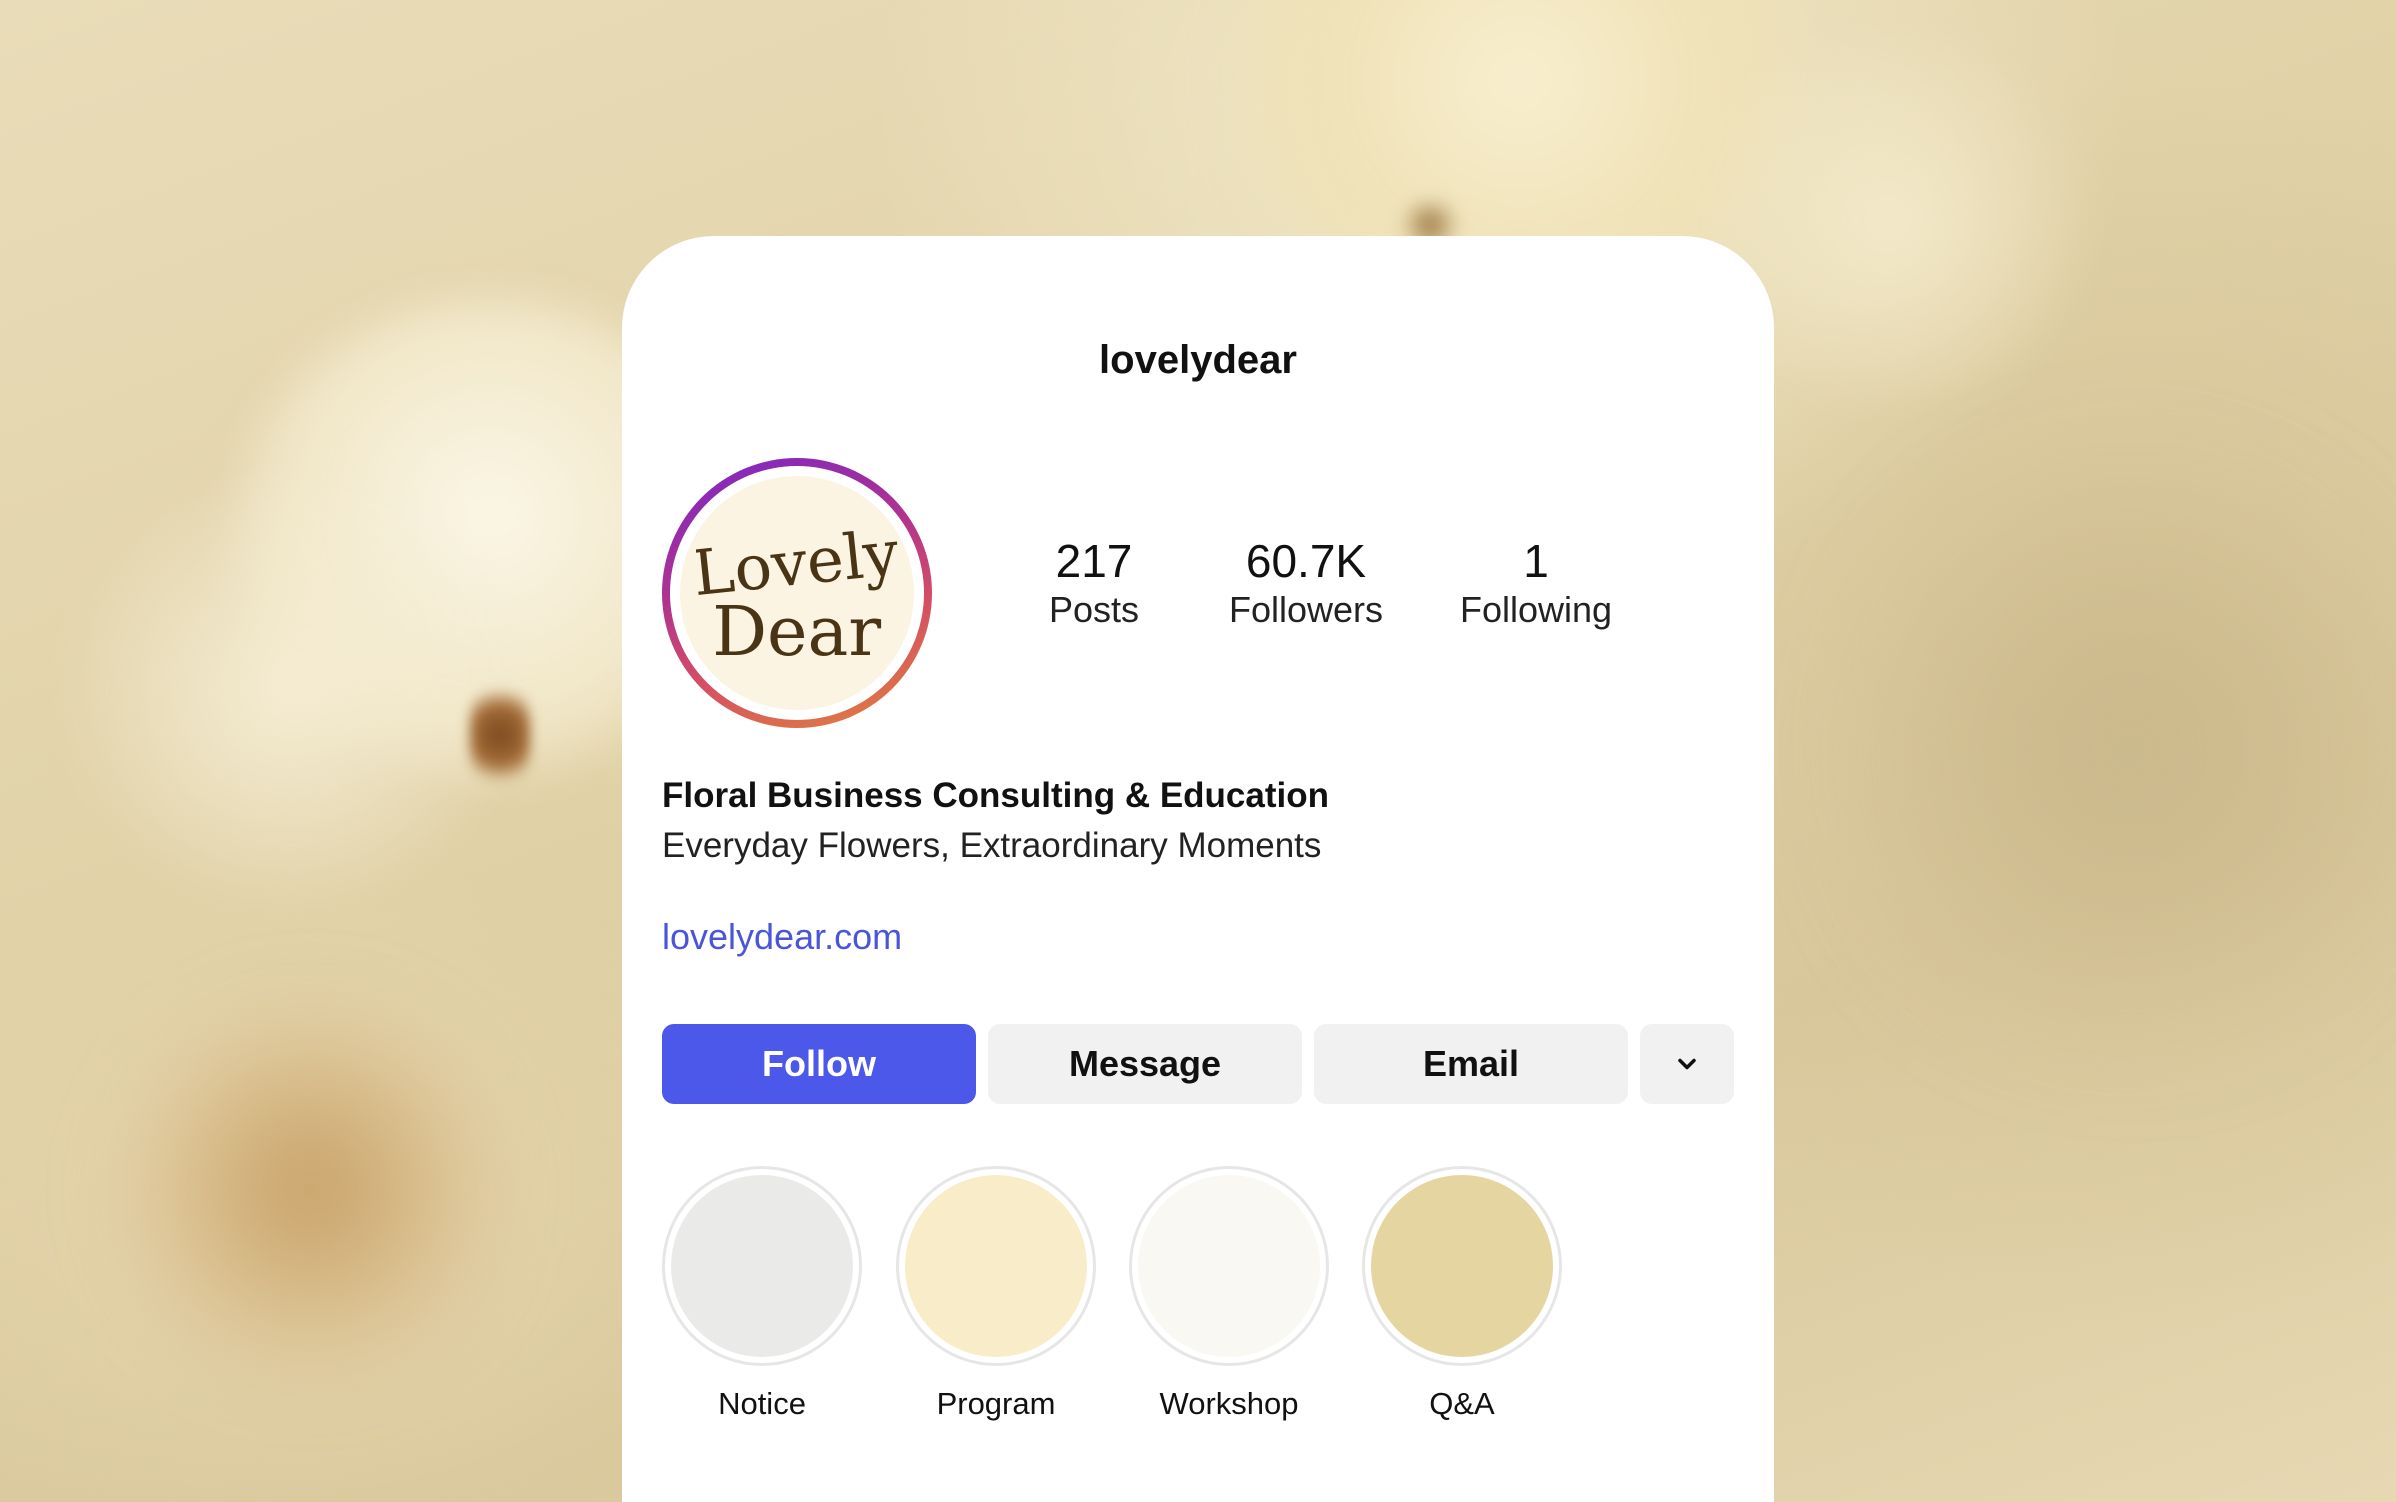  I want to click on avatar-story-ring: Lovely Dear, so click(797, 593).